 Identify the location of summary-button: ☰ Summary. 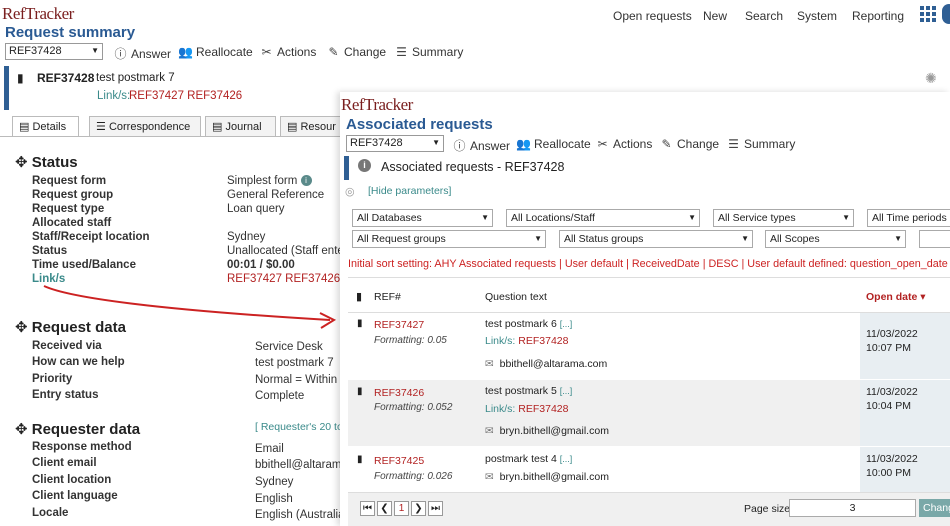
(428, 52).